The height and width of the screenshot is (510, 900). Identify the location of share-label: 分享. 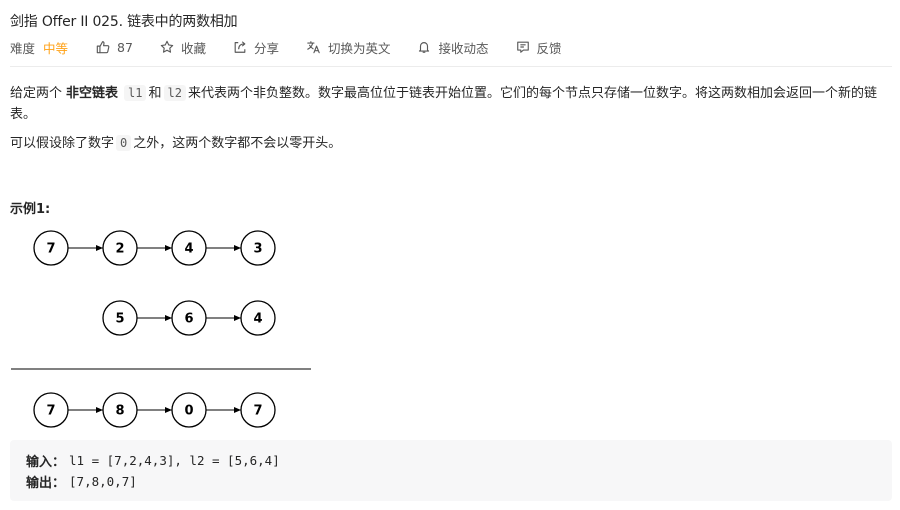
(266, 48).